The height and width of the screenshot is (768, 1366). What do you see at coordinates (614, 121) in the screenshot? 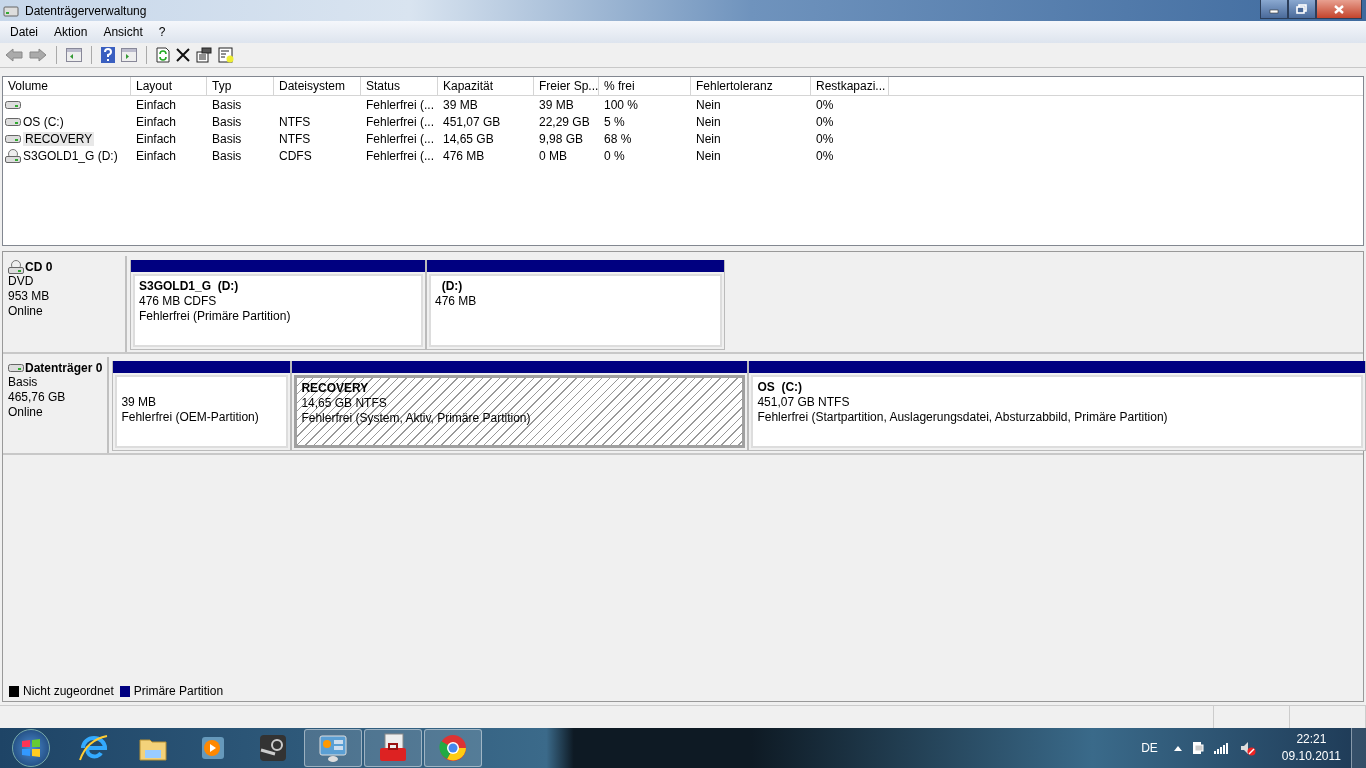
I see `table-cell: 5 %` at bounding box center [614, 121].